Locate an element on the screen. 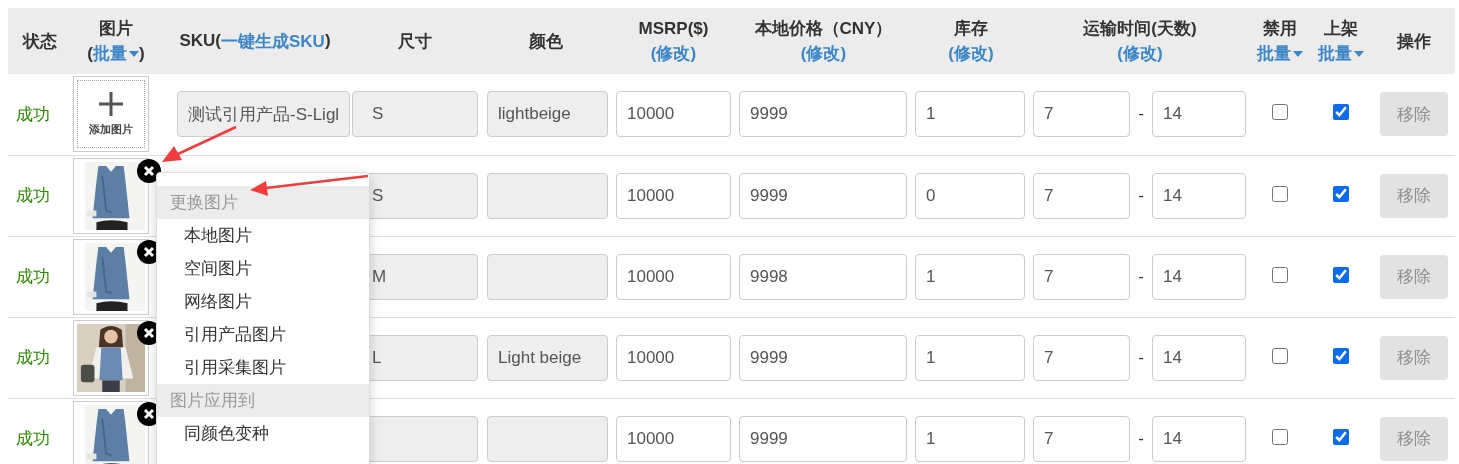 This screenshot has width=1459, height=464. column-header: 尺寸 is located at coordinates (415, 41).